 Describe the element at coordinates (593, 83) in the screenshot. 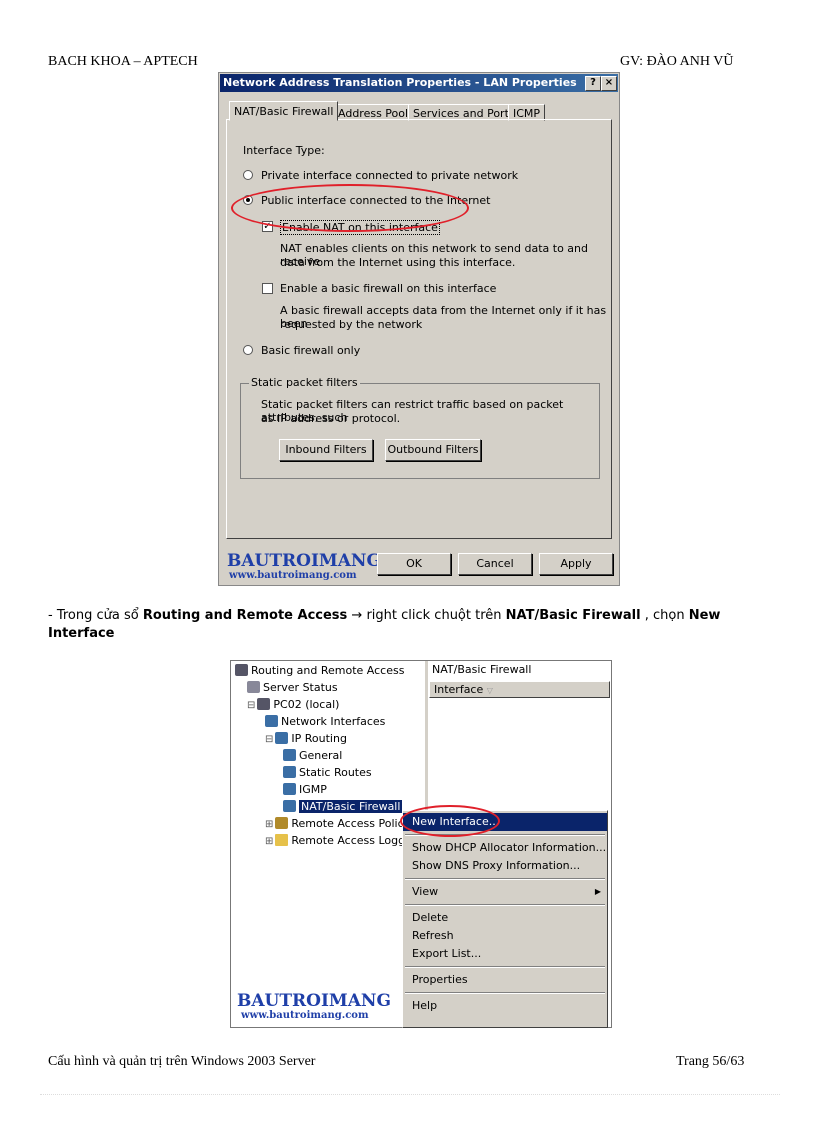

I see `help-button: ?` at that location.